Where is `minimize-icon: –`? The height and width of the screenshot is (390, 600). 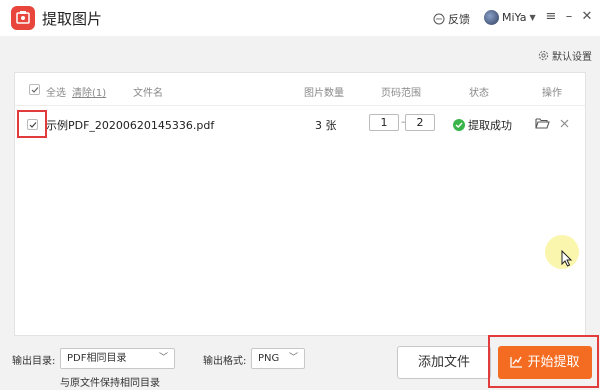
minimize-icon: – is located at coordinates (569, 17).